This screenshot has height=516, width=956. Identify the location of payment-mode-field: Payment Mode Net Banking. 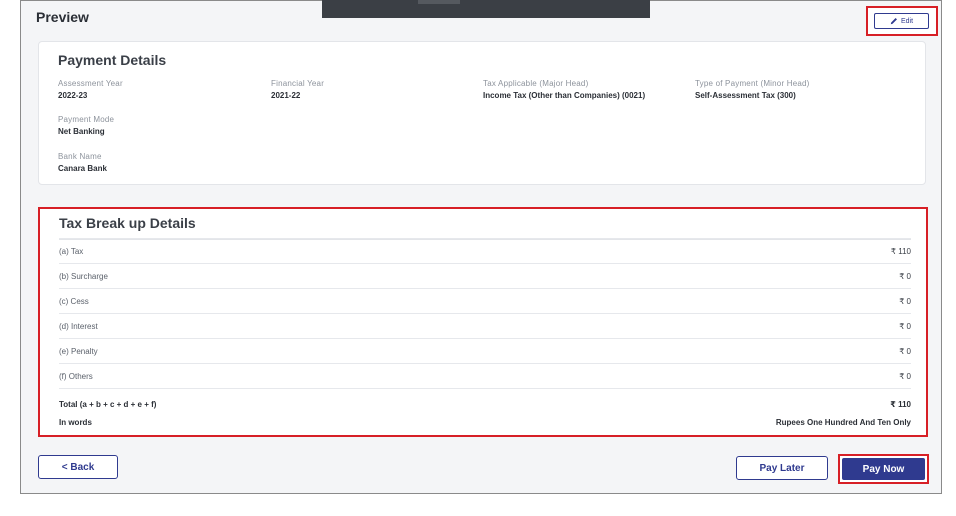
(86, 126).